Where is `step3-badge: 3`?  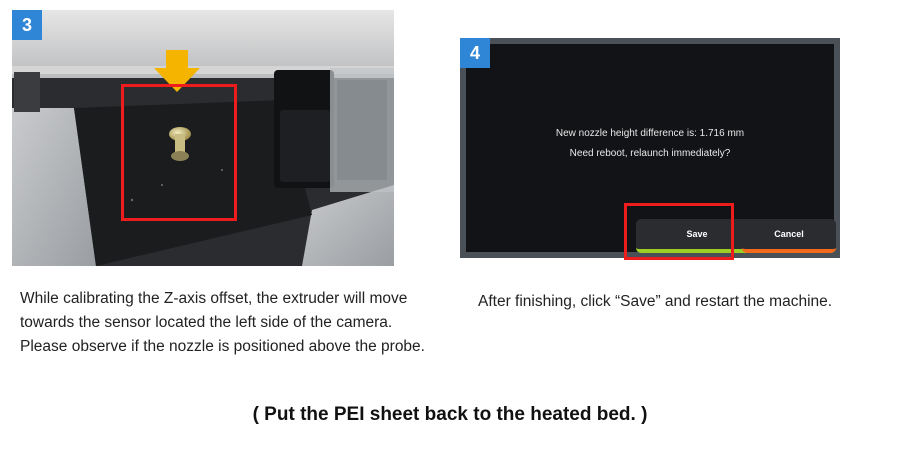
step3-badge: 3 is located at coordinates (27, 25).